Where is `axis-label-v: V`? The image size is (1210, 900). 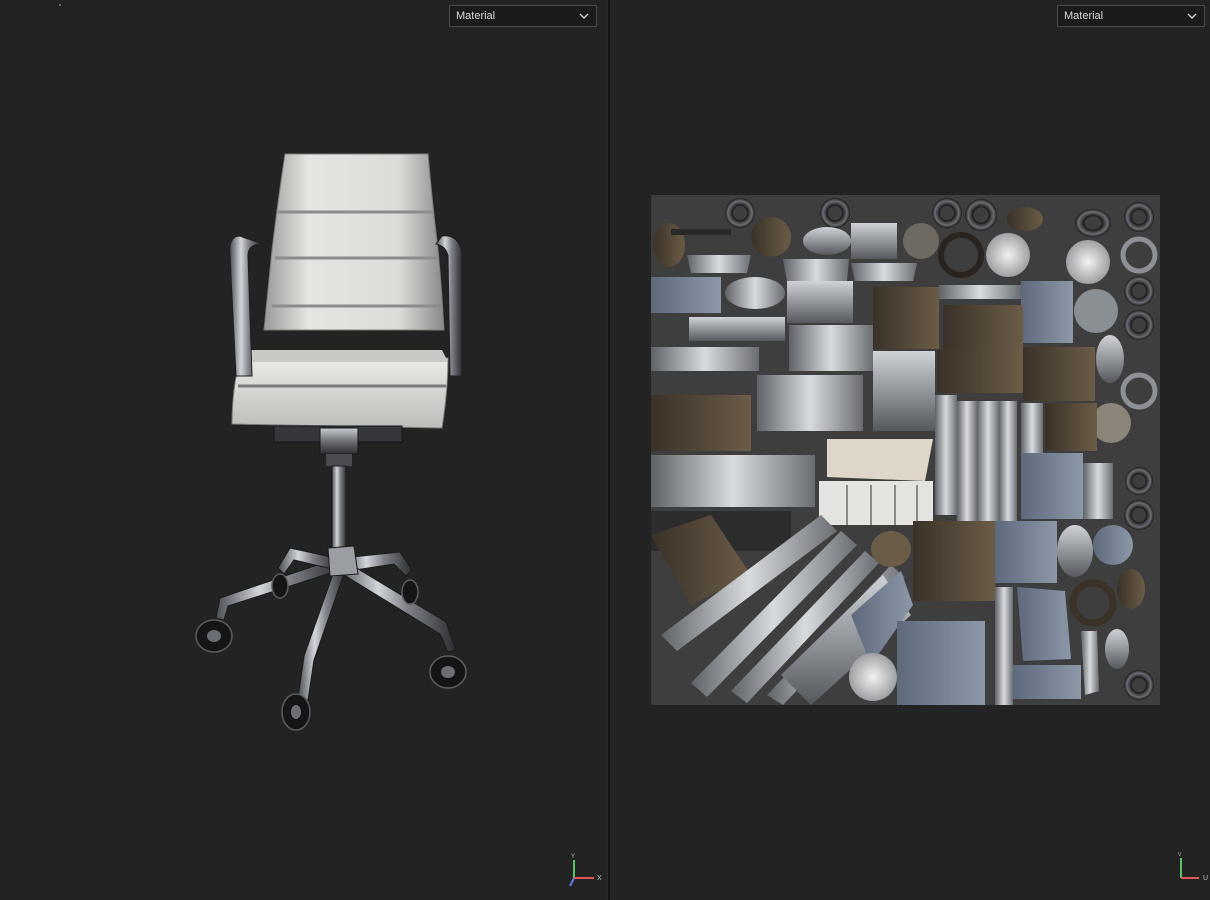
axis-label-v: V is located at coordinates (1180, 855).